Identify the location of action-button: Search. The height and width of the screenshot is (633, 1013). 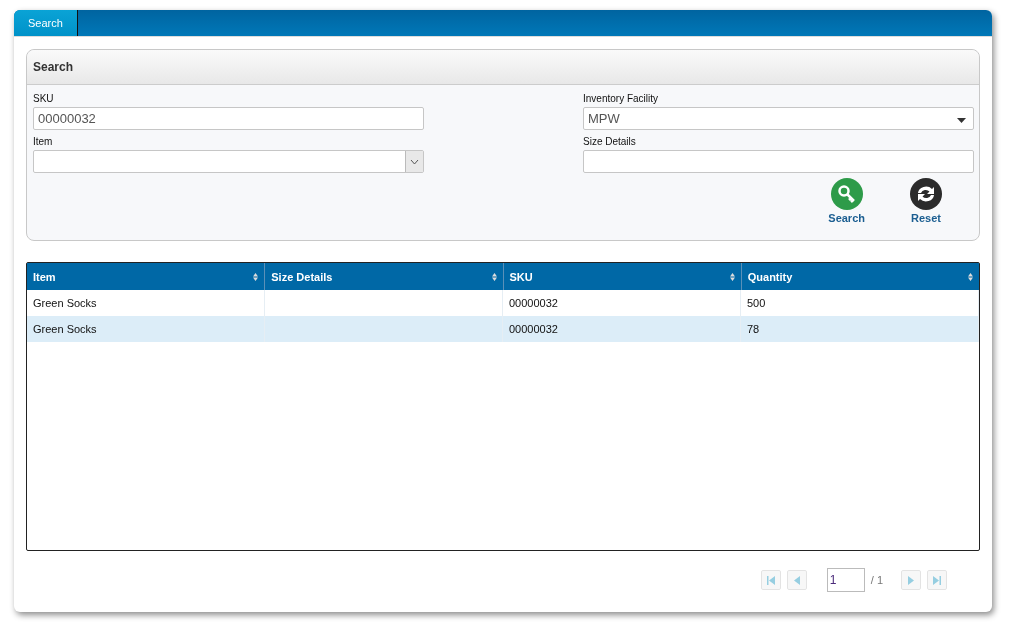
(846, 201).